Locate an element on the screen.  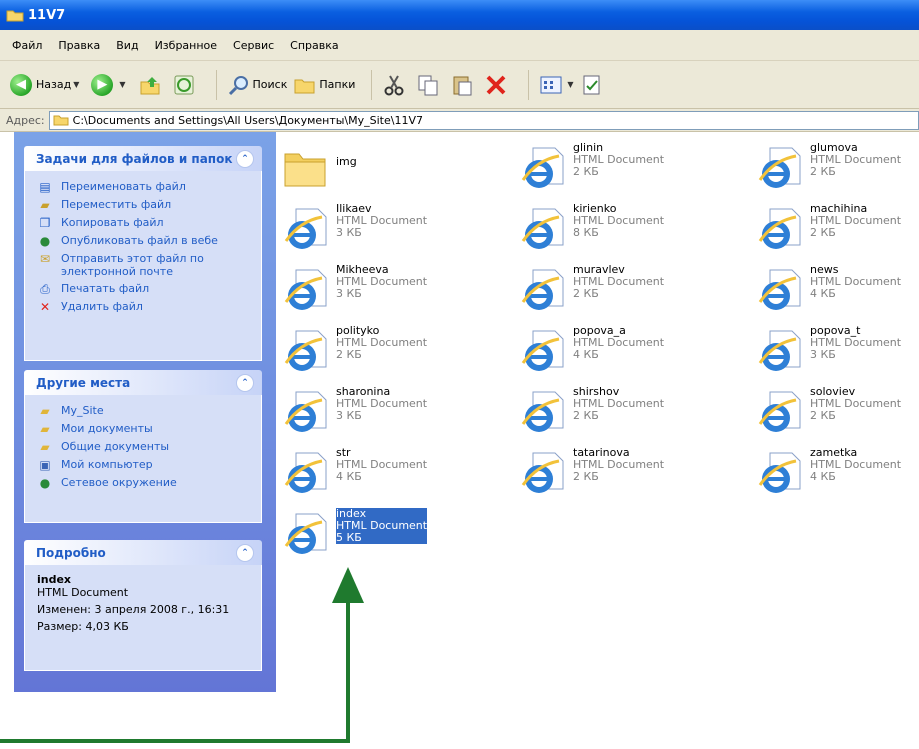
back-button: ◀ Назад ▼ is located at coordinates (47, 84).